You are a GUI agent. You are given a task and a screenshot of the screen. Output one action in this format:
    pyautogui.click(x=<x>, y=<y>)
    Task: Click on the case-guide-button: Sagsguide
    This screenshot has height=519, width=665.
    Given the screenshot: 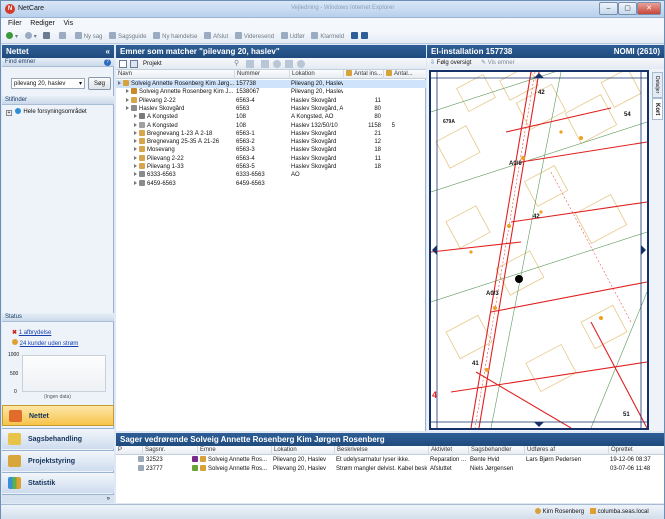 What is the action you would take?
    pyautogui.click(x=127, y=36)
    